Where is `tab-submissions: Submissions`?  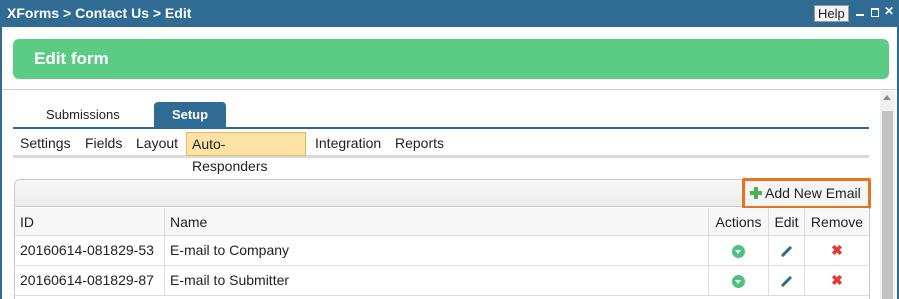
tab-submissions: Submissions is located at coordinates (83, 115).